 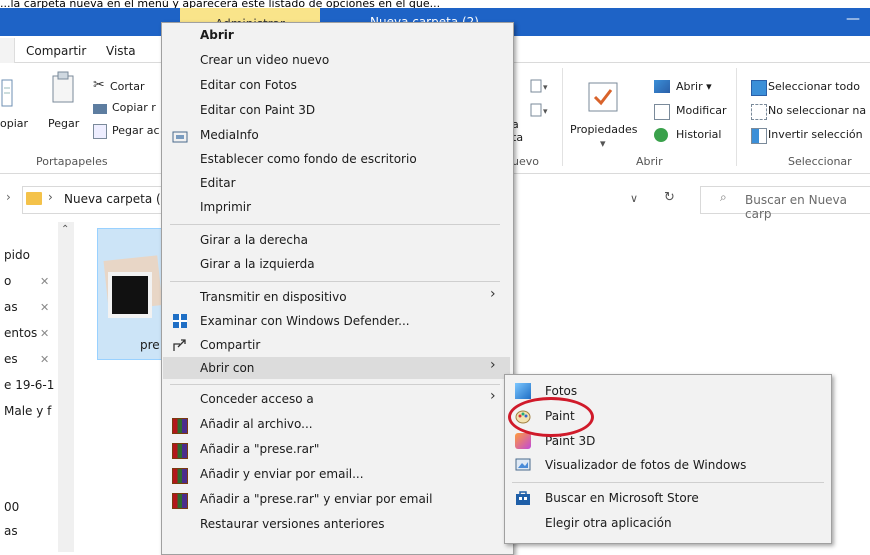 I want to click on back-arrow-icon: ›, so click(x=8, y=197).